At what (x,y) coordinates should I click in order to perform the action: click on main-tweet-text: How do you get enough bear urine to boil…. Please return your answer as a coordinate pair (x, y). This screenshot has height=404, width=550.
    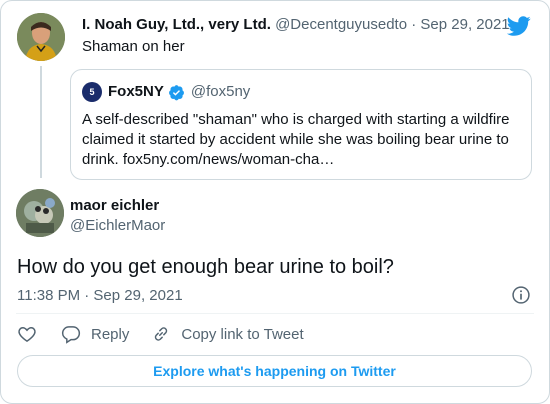
    Looking at the image, I should click on (205, 267).